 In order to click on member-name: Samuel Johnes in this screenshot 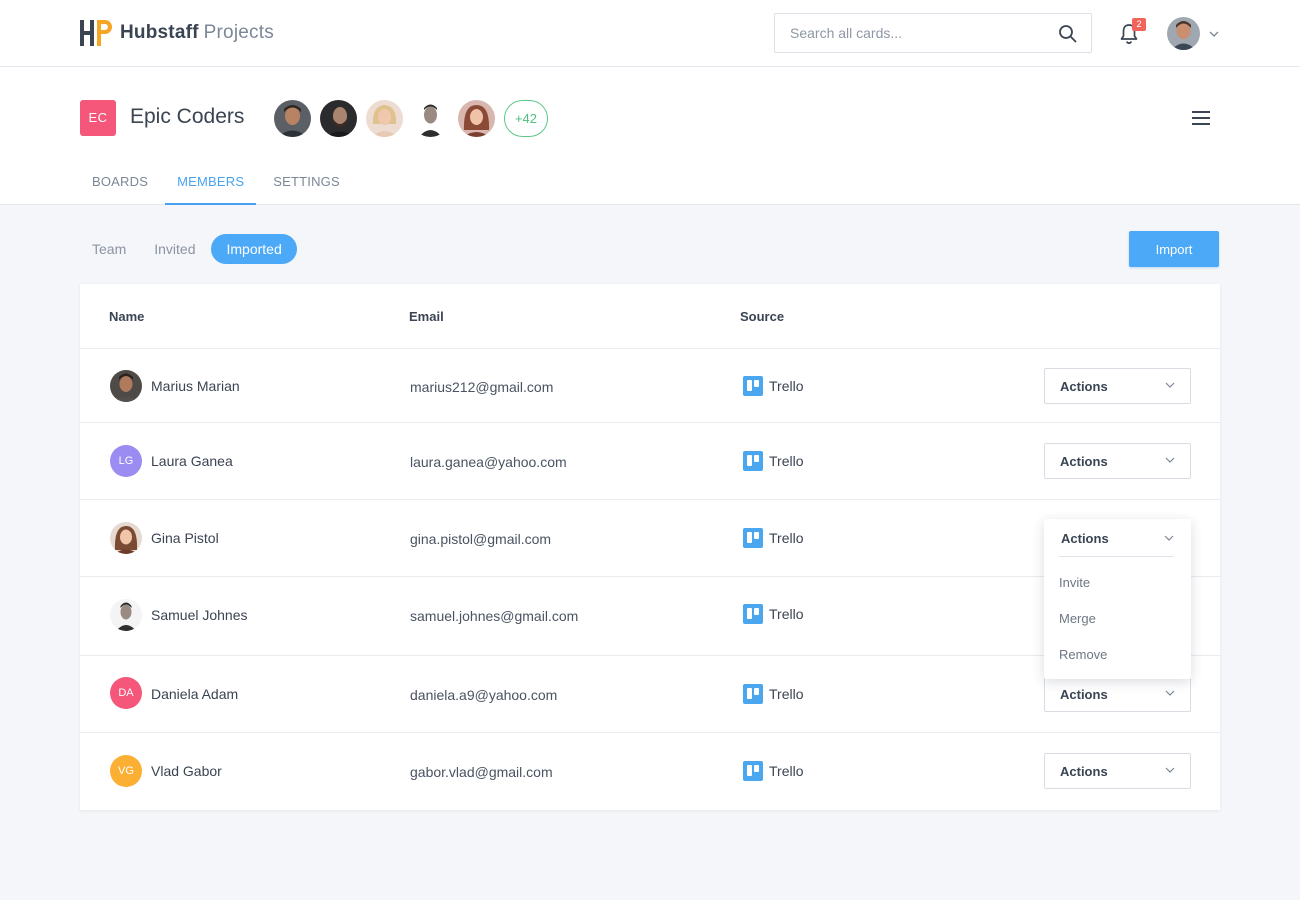, I will do `click(199, 615)`.